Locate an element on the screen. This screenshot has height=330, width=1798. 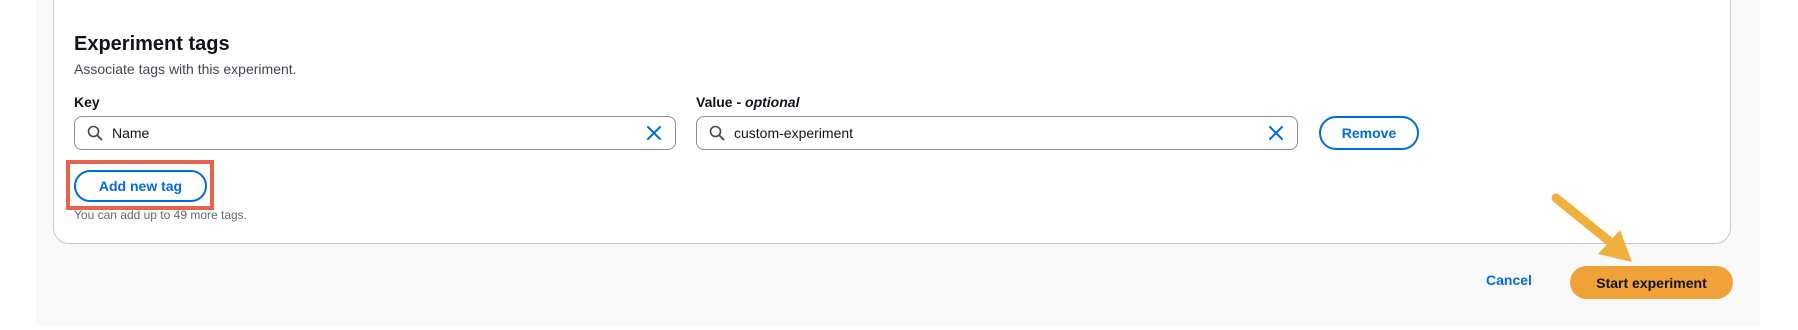
arrow-annotation-icon is located at coordinates (1591, 227).